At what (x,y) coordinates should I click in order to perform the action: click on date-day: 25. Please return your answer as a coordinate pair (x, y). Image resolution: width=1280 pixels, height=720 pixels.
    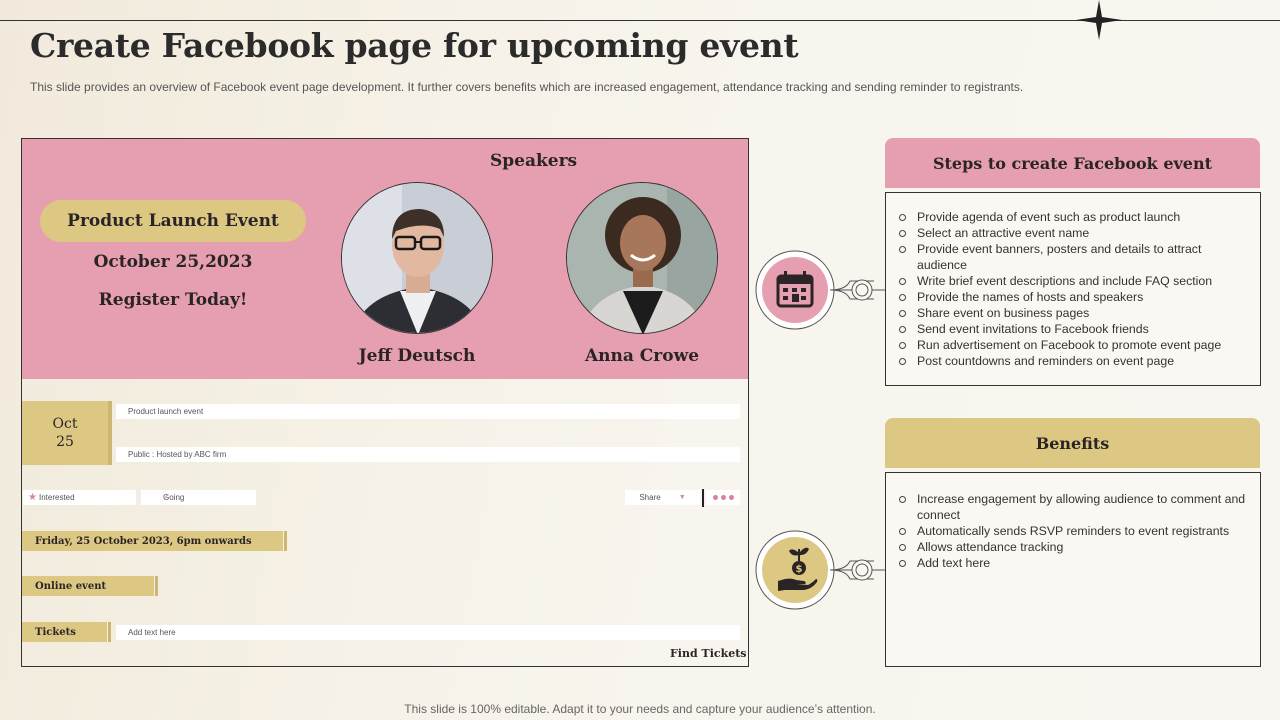
    Looking at the image, I should click on (65, 442).